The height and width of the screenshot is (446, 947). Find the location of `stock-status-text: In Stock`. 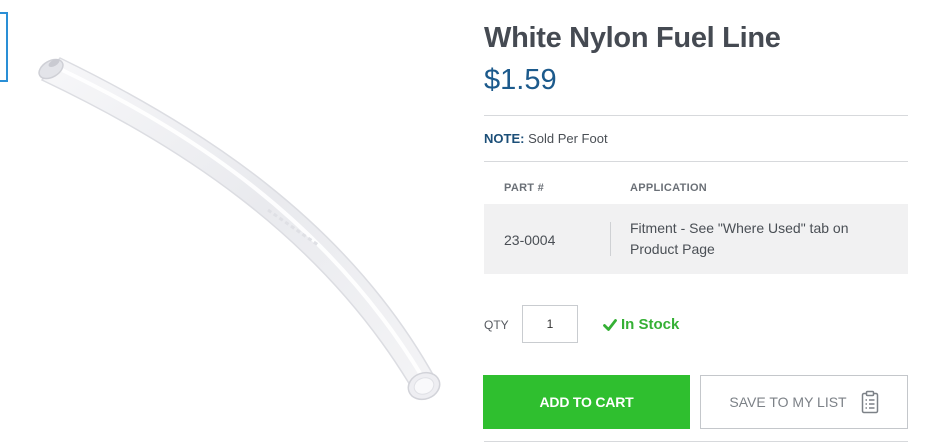

stock-status-text: In Stock is located at coordinates (650, 324).